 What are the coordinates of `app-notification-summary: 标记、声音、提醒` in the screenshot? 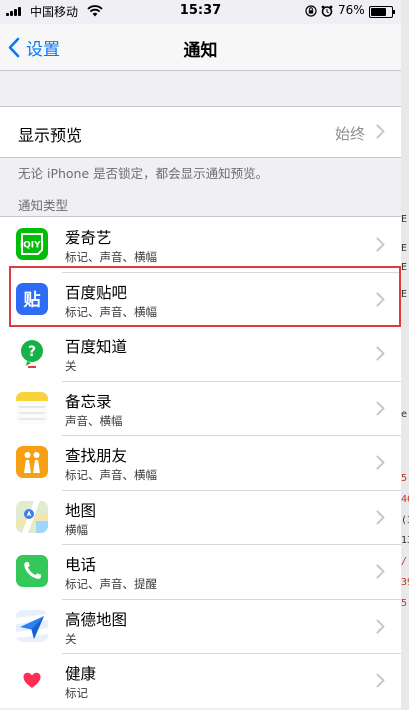 It's located at (111, 584).